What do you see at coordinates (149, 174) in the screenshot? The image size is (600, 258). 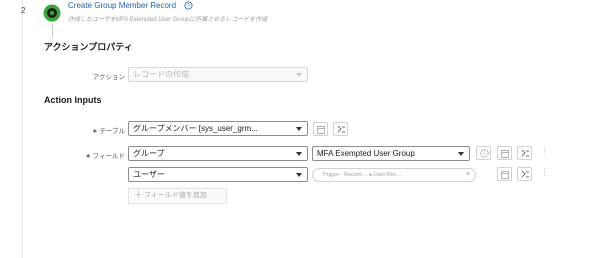 I see `field-name-value: ユーザー` at bounding box center [149, 174].